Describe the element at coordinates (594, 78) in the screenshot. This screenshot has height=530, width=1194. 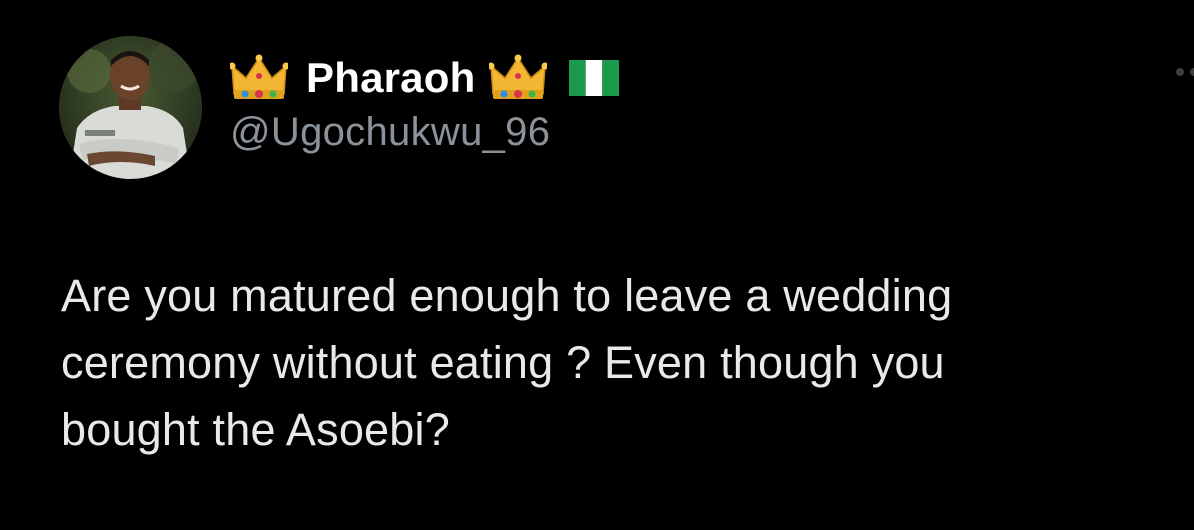
I see `nigeria-flag-icon` at that location.